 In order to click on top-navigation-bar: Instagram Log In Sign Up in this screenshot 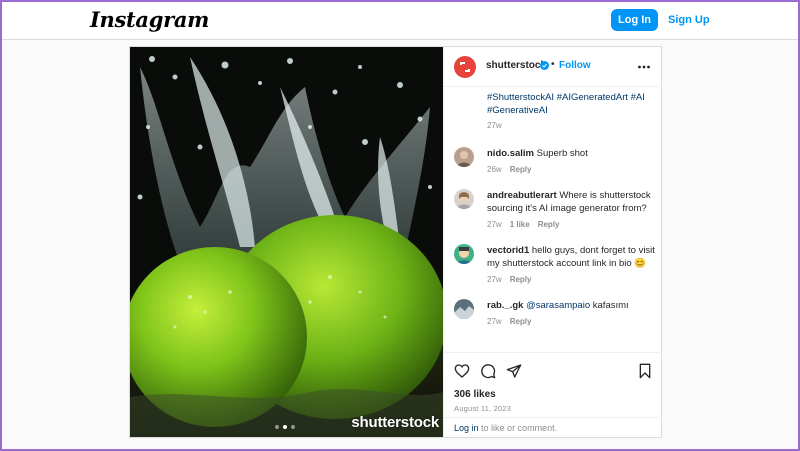, I will do `click(400, 20)`.